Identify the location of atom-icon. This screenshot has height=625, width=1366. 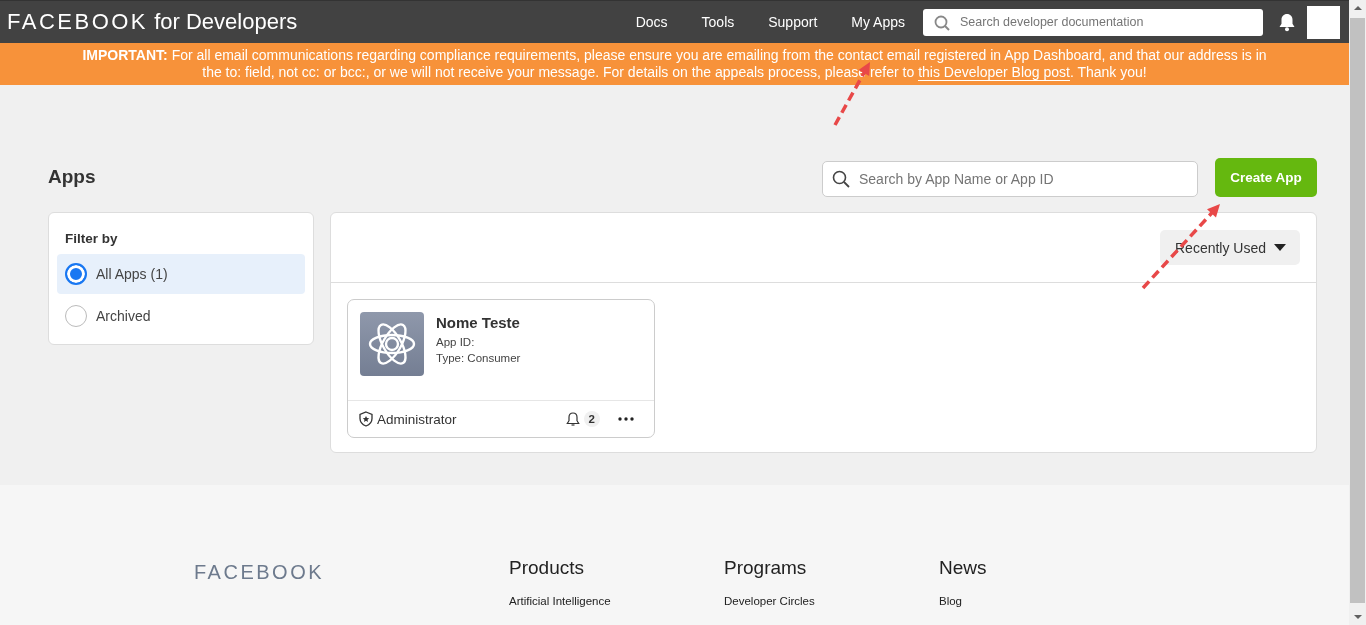
(392, 344).